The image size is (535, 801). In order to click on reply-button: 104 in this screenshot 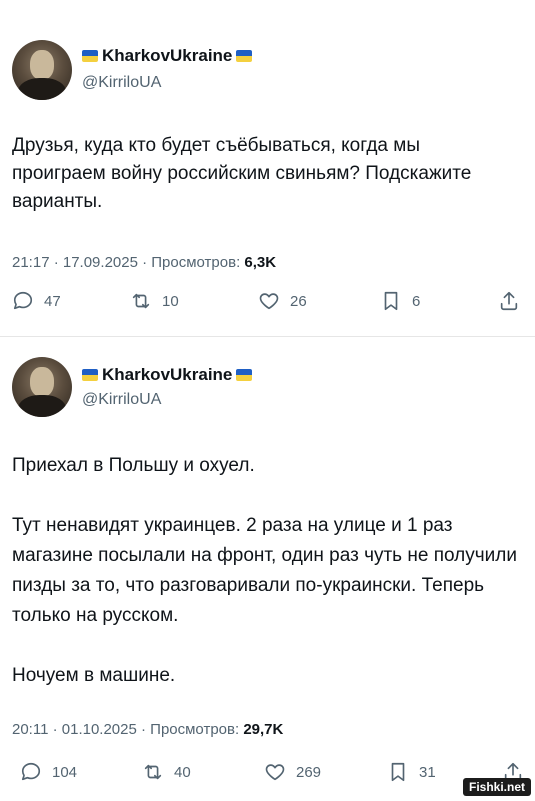, I will do `click(48, 772)`.